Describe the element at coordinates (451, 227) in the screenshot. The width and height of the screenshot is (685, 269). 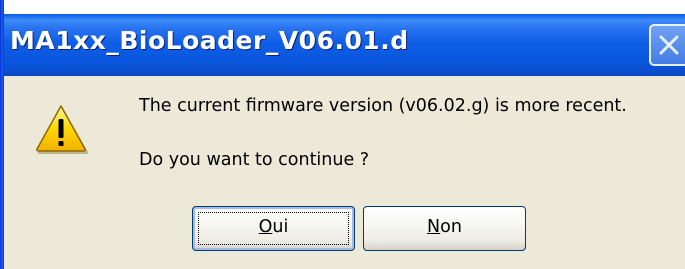
I see `no-label-rest: on` at that location.